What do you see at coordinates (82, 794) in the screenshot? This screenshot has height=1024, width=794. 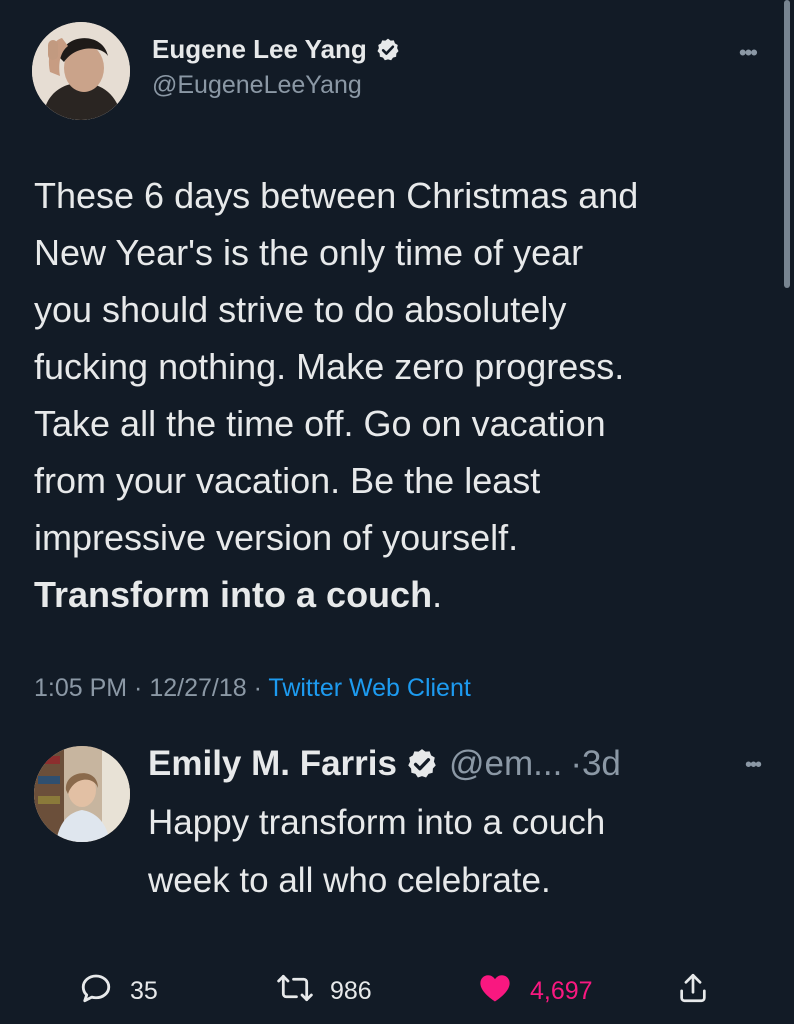 I see `quote-avatar` at bounding box center [82, 794].